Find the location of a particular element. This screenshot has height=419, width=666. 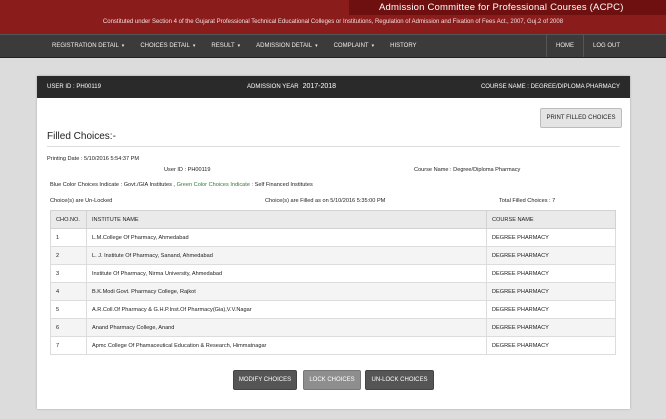

col-header-cho-no: CHO.NO. is located at coordinates (68, 219).